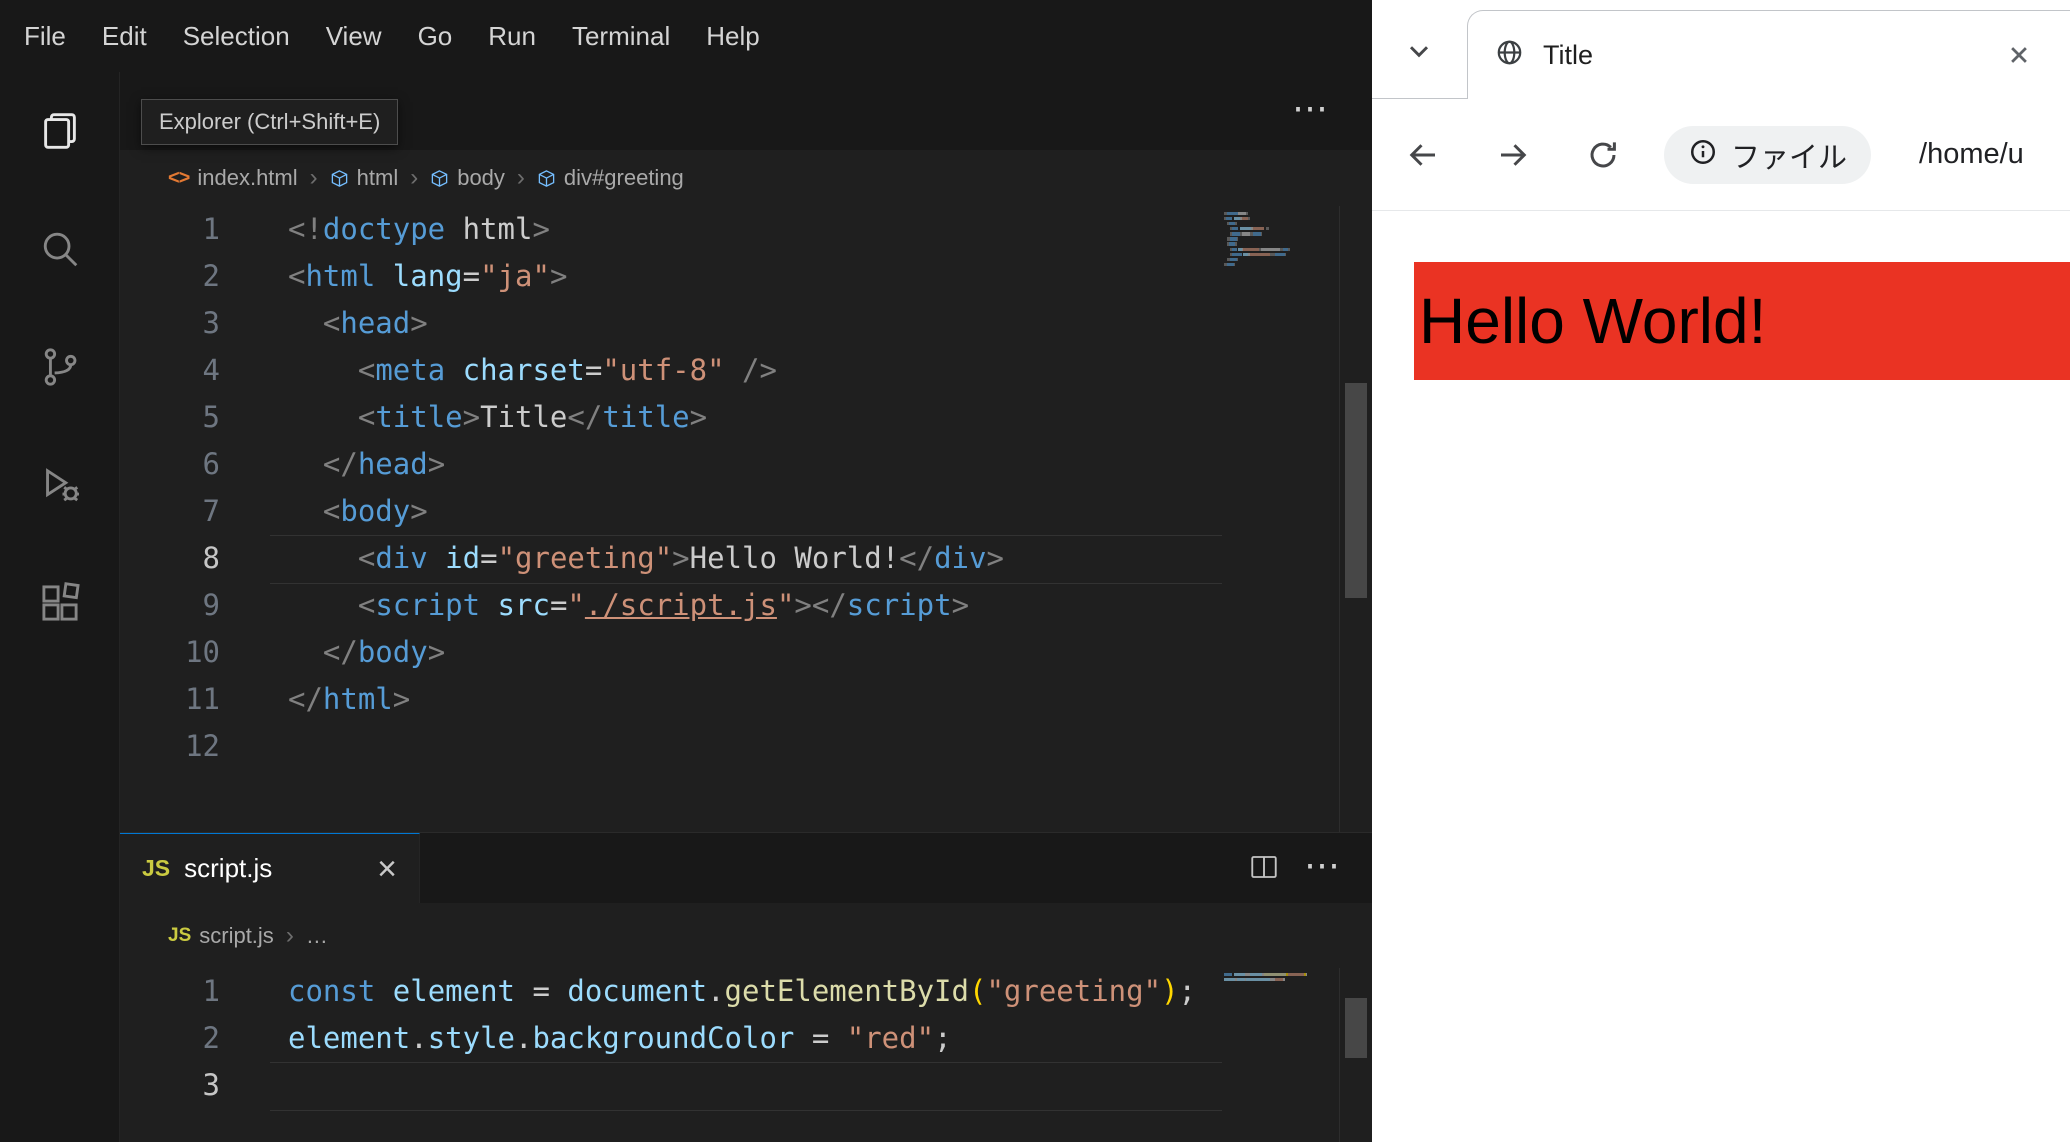 Image resolution: width=2070 pixels, height=1142 pixels. I want to click on breadcrumb: <> index.html › html › body › div#greeting, so click(666, 178).